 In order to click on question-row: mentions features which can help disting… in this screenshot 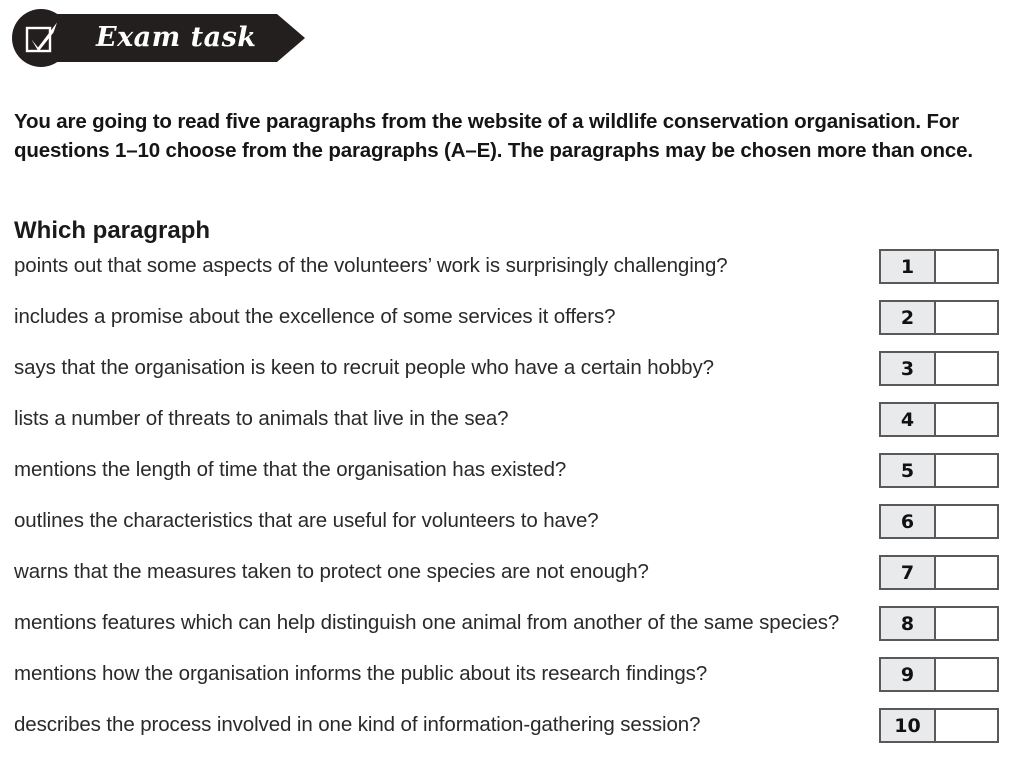, I will do `click(512, 627)`.